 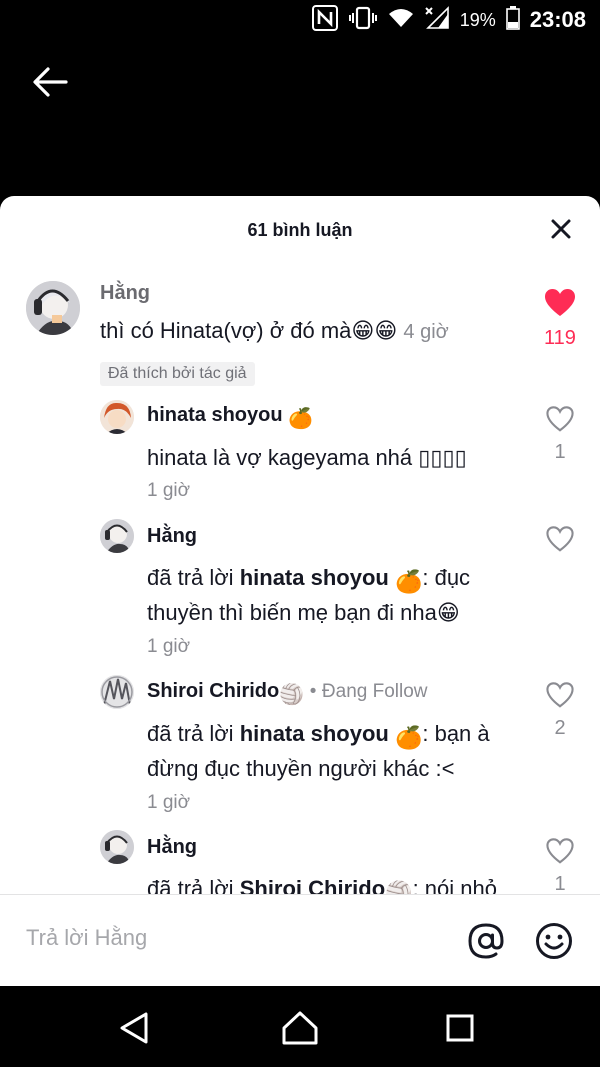 I want to click on battery-percent: 19%, so click(x=477, y=19).